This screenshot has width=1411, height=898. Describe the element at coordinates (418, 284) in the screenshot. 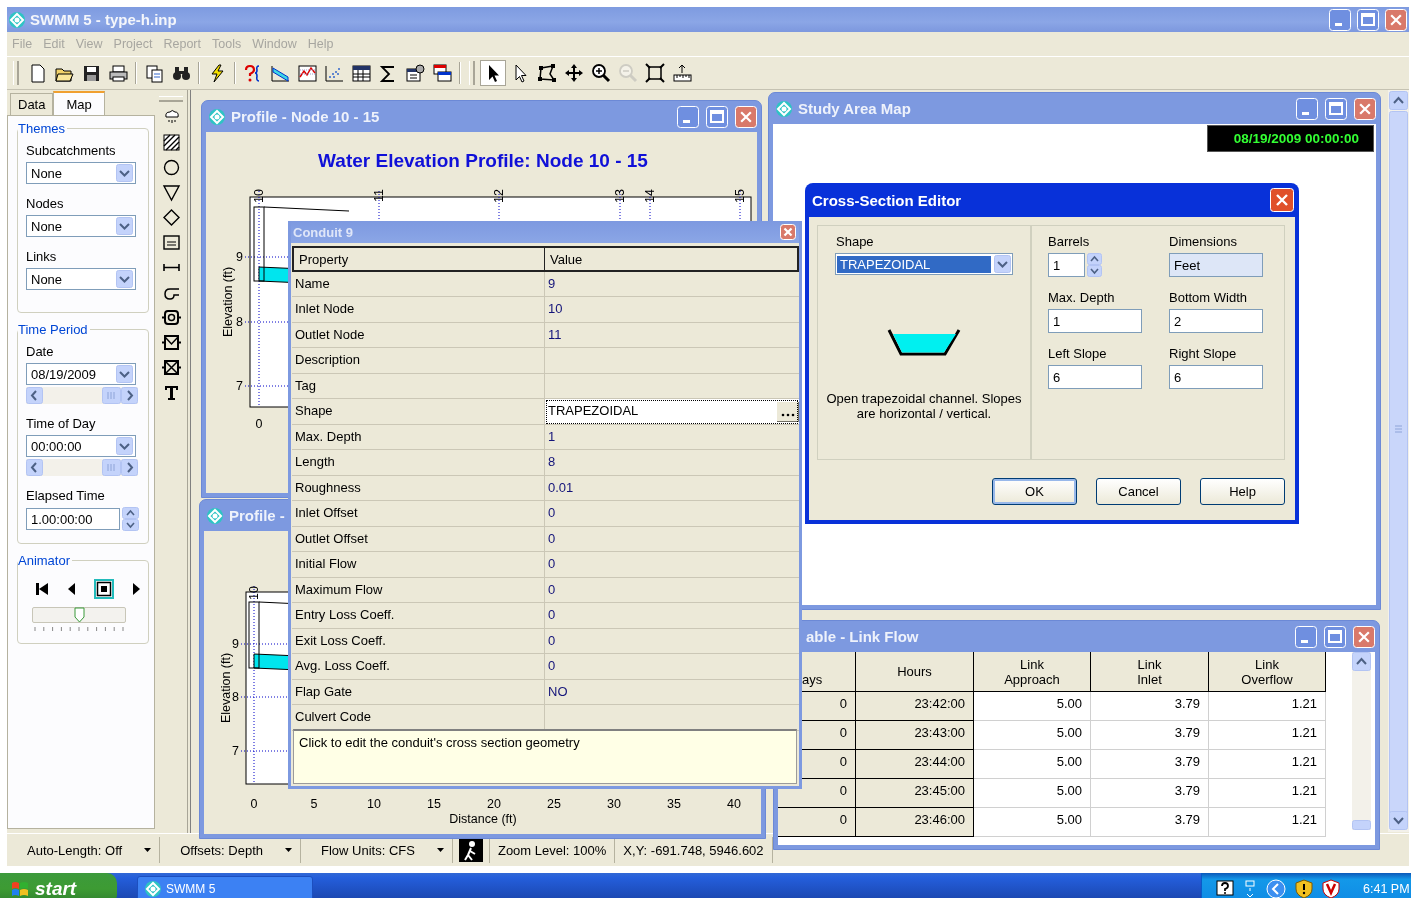

I see `property-cell: Name` at that location.